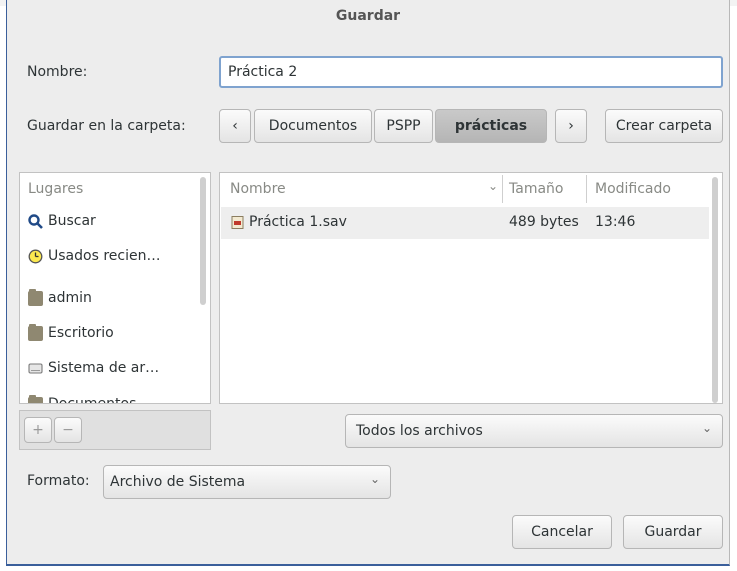 Image resolution: width=737 pixels, height=571 pixels. Describe the element at coordinates (237, 222) in the screenshot. I see `document-icon` at that location.